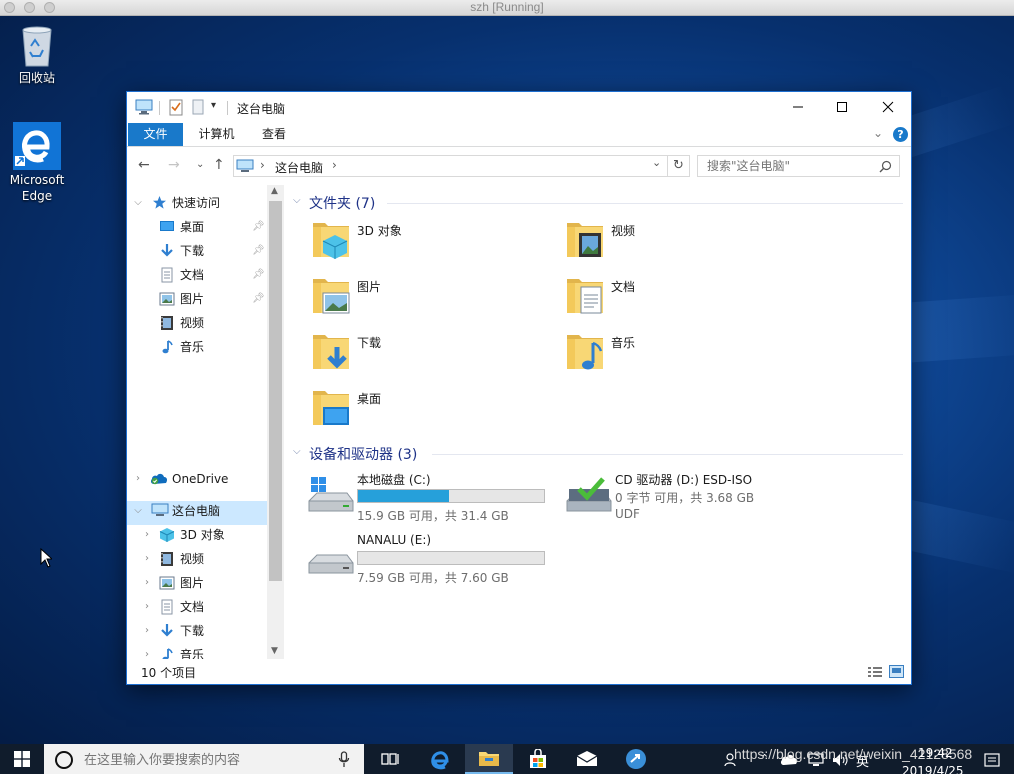  I want to click on back-arrow-icon: ←, so click(144, 165).